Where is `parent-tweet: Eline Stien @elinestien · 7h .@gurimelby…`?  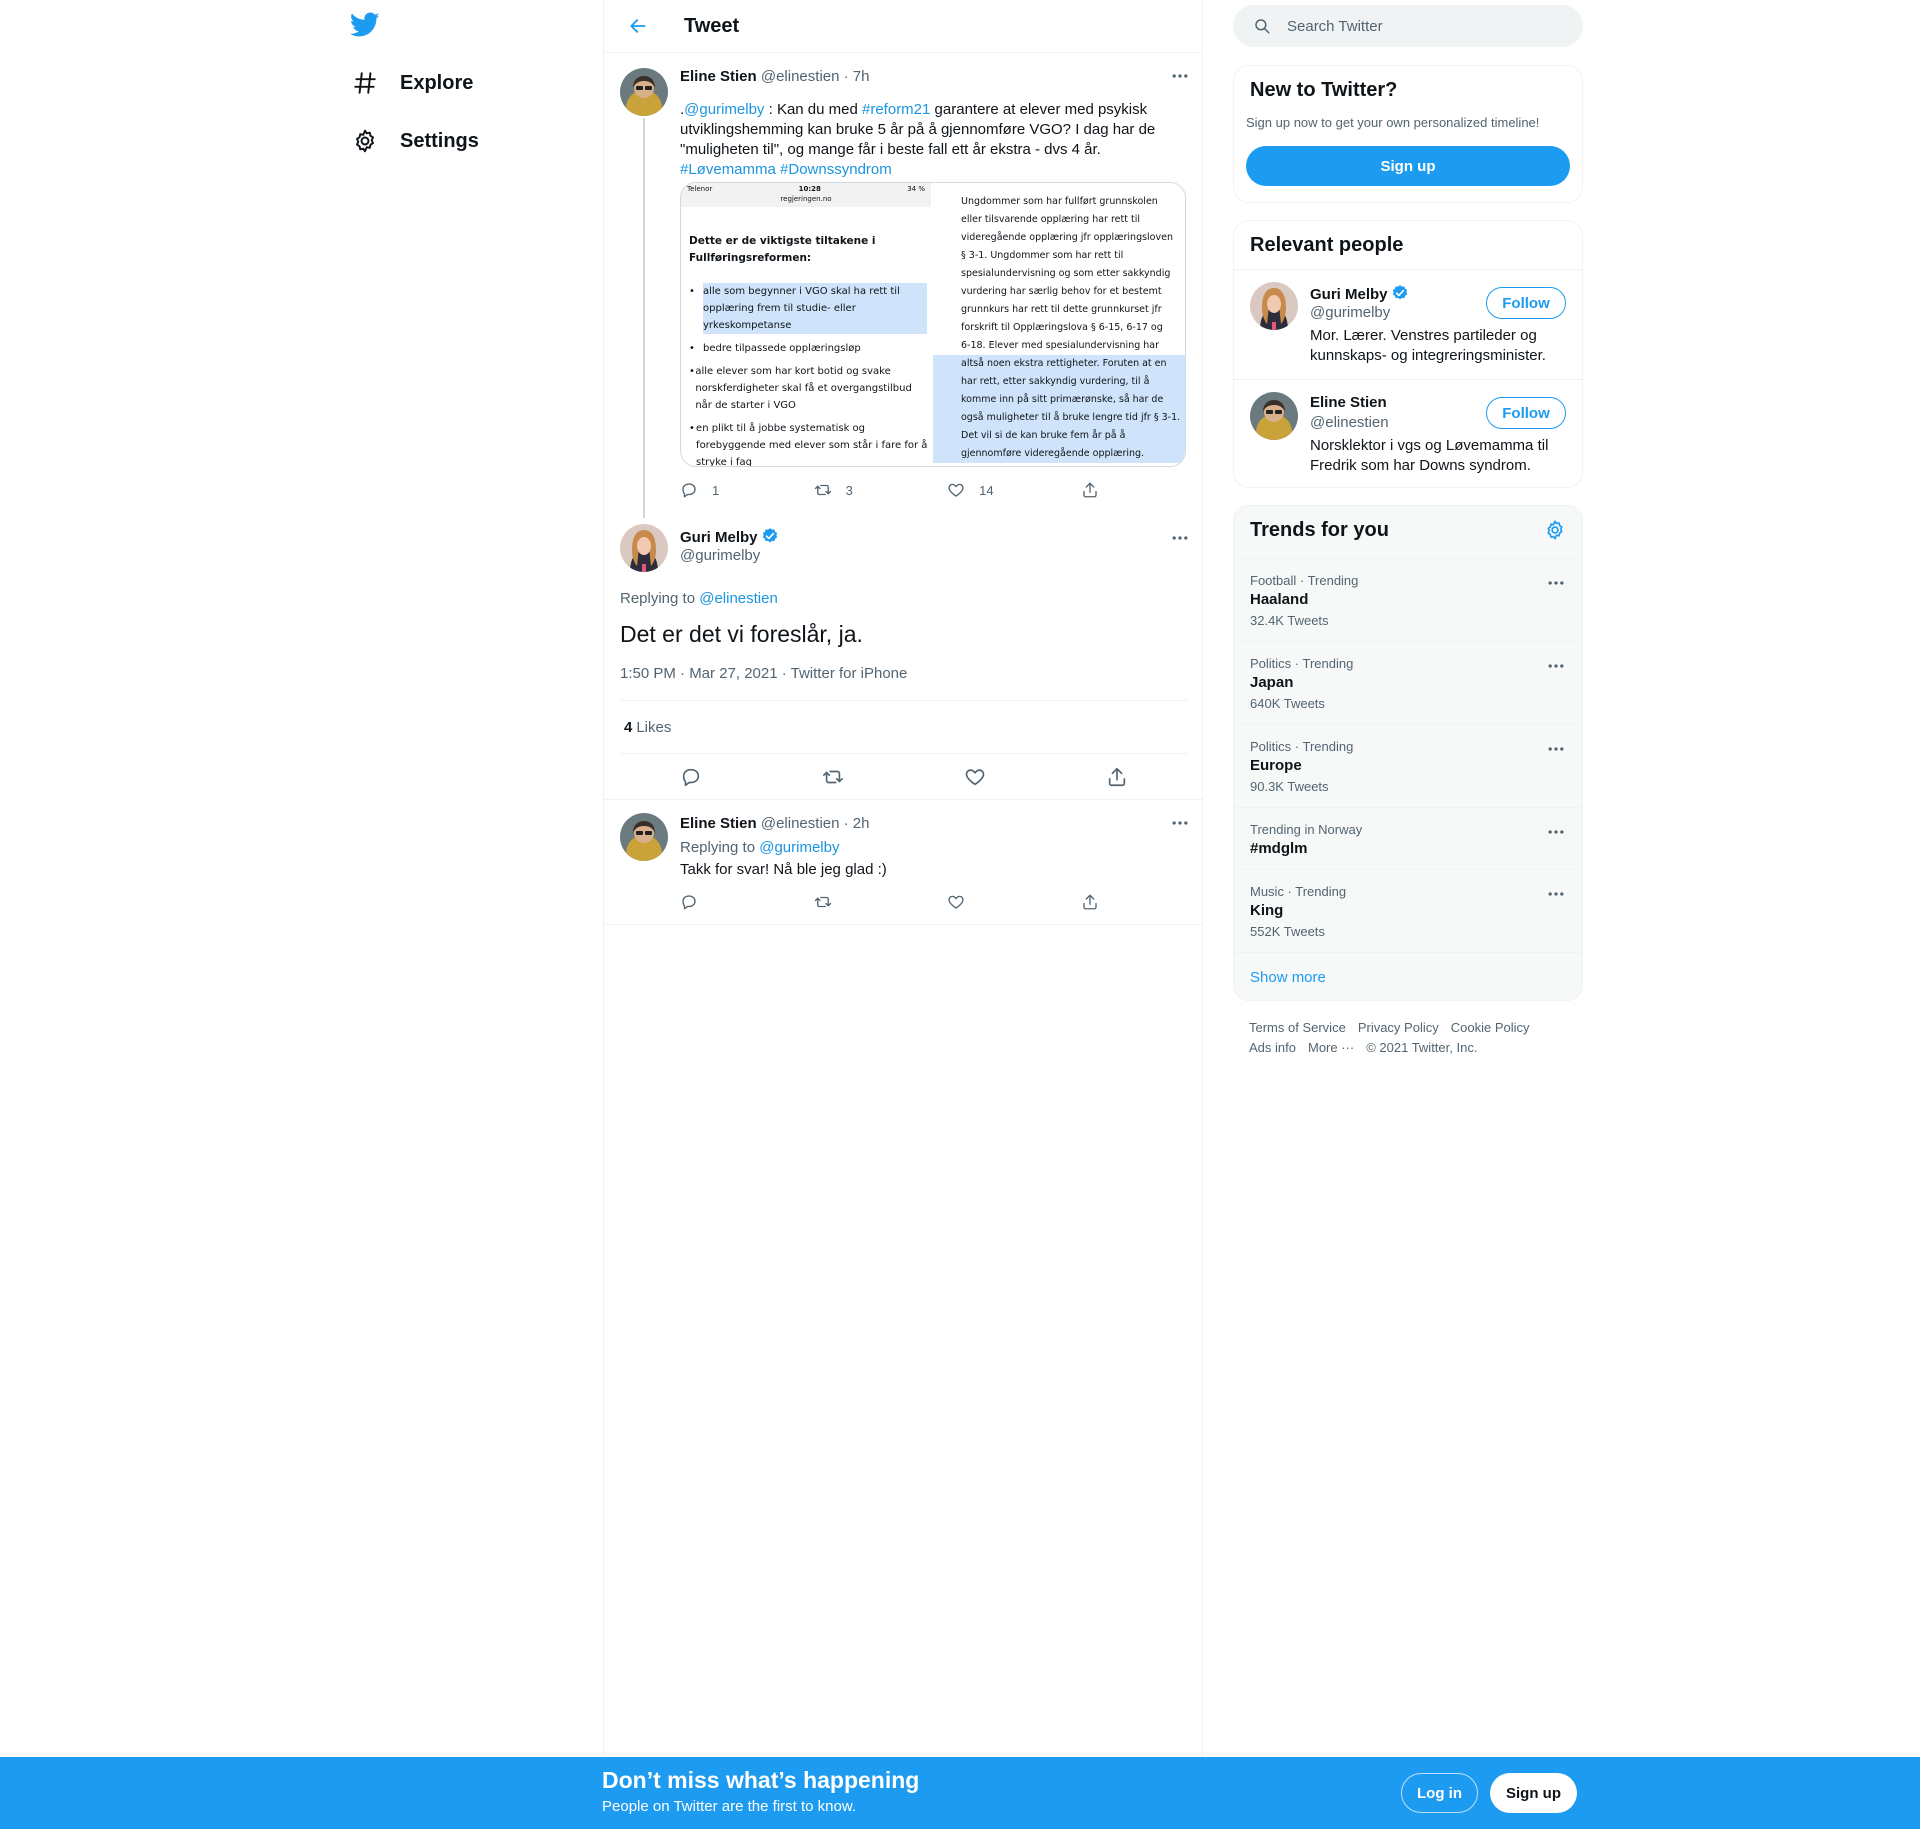
parent-tweet: Eline Stien @elinestien · 7h .@gurimelby… is located at coordinates (904, 281).